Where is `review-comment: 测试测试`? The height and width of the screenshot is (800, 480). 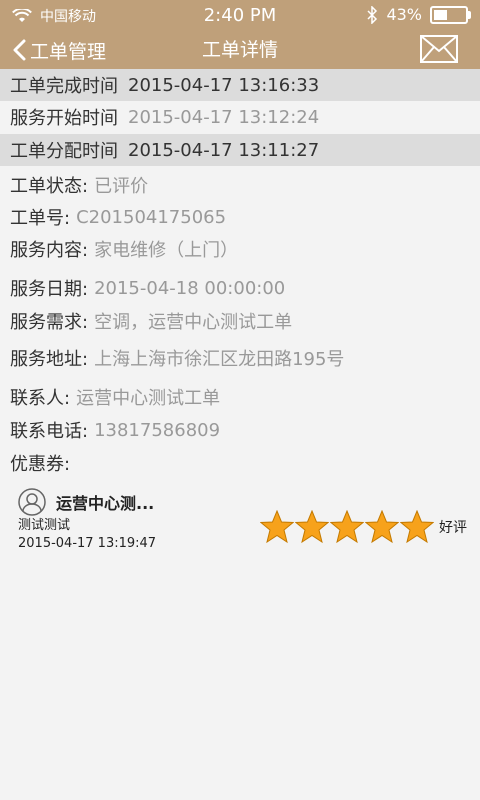
review-comment: 测试测试 is located at coordinates (44, 525).